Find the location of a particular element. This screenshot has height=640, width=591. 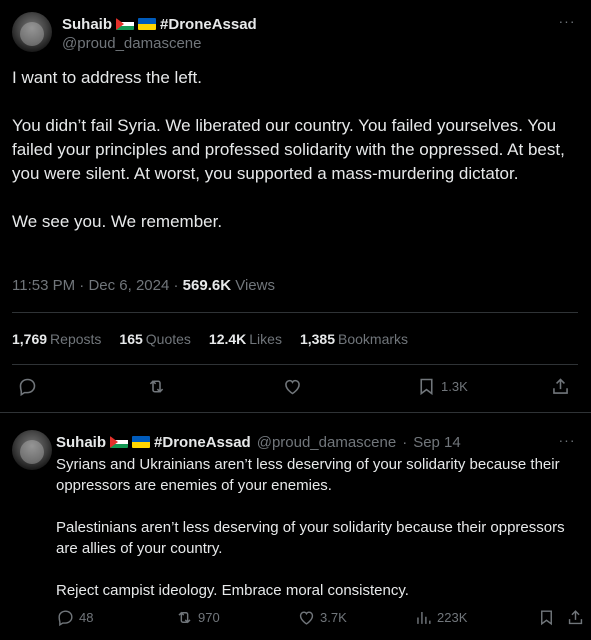

tweet-date: Dec 6, 2024 is located at coordinates (128, 285).